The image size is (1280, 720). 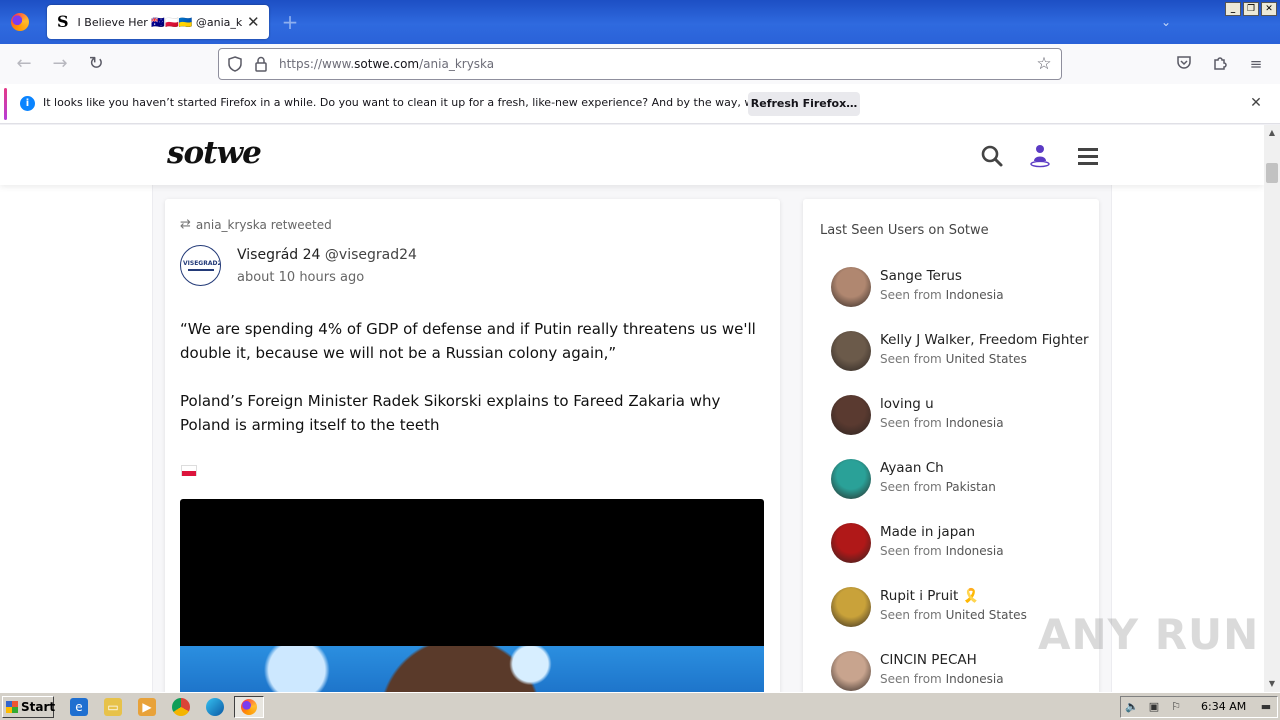 I want to click on system-tray: 🔈 ▣ ⚐ 6:34 AM ▬, so click(x=1199, y=707).